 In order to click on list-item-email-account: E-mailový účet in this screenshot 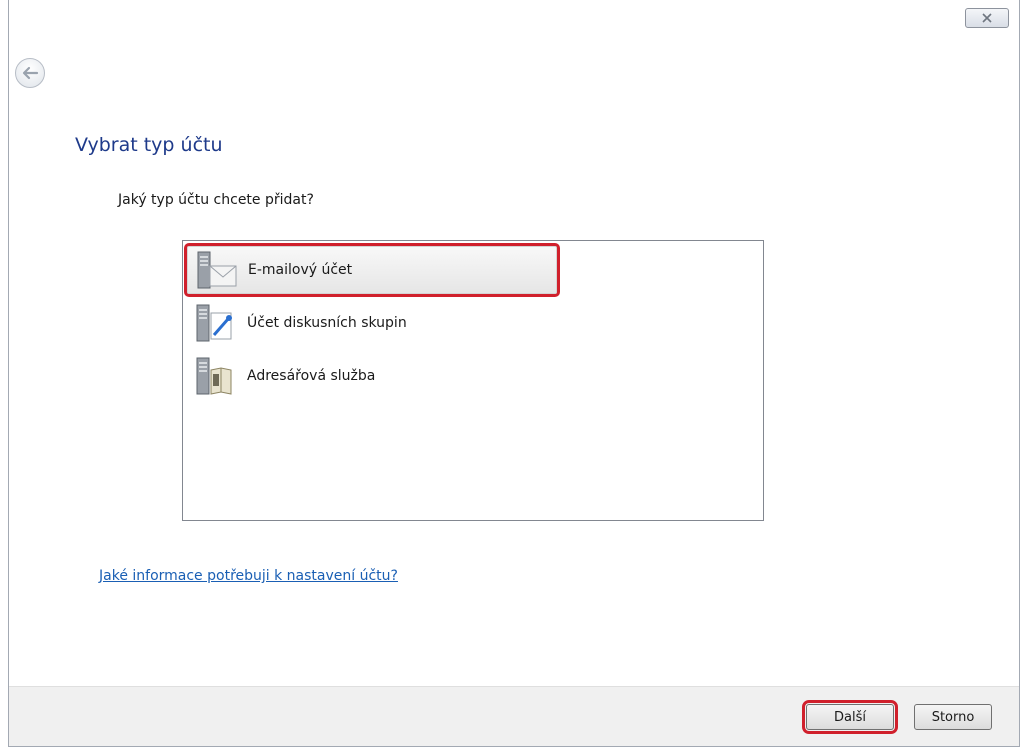, I will do `click(372, 270)`.